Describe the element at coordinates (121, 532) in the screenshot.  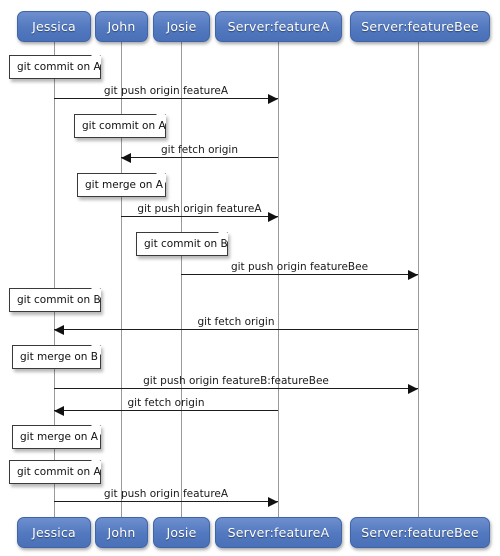
I see `participant-john-footer: John` at that location.